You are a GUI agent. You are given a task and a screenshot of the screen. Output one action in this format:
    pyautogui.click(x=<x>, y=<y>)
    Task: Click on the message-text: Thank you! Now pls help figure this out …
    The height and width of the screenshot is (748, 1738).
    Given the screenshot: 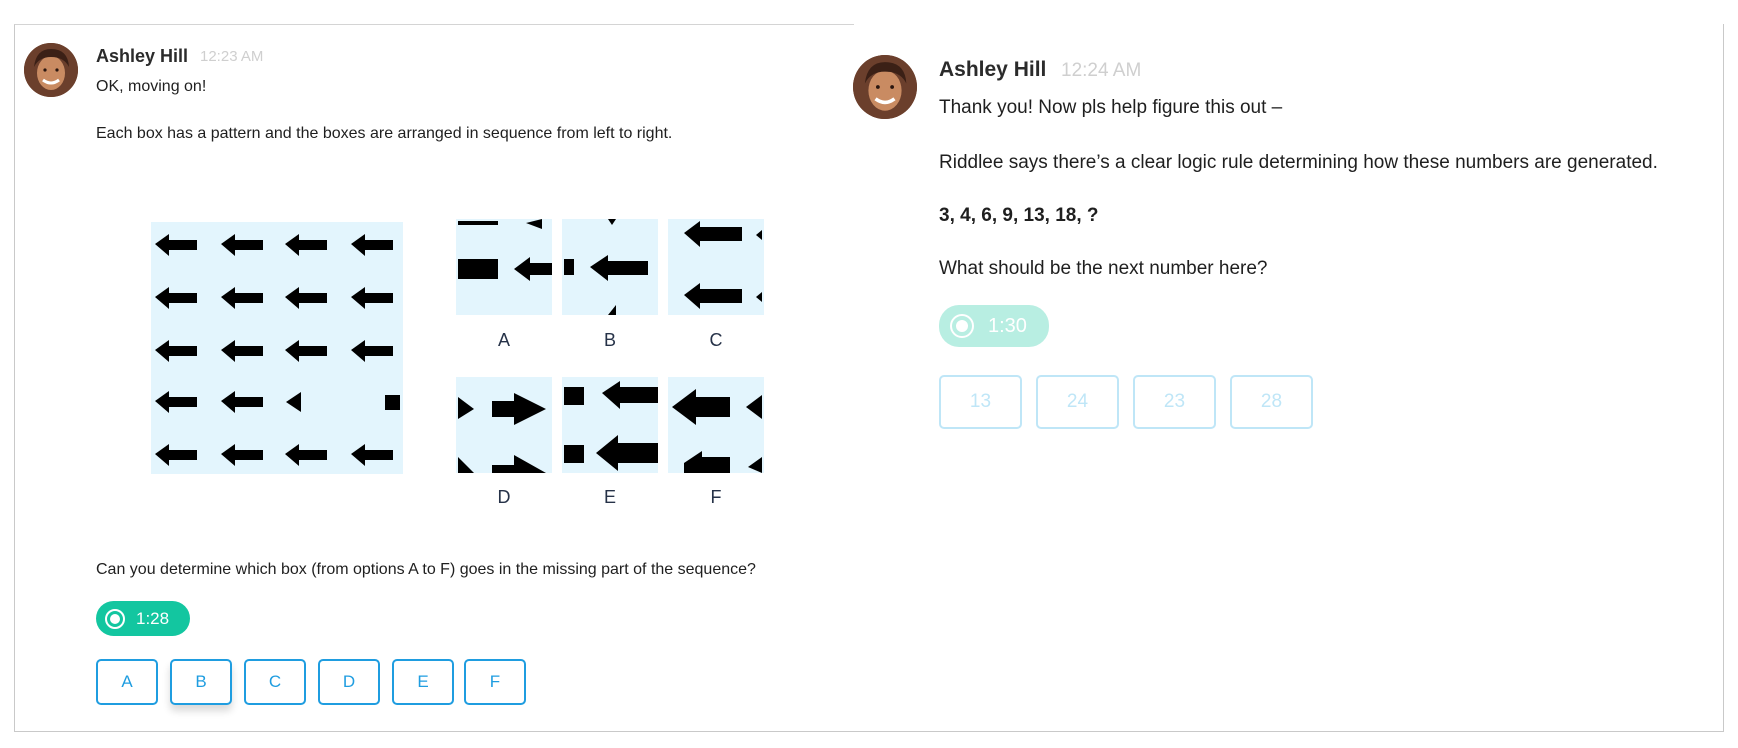 What is the action you would take?
    pyautogui.click(x=1111, y=107)
    